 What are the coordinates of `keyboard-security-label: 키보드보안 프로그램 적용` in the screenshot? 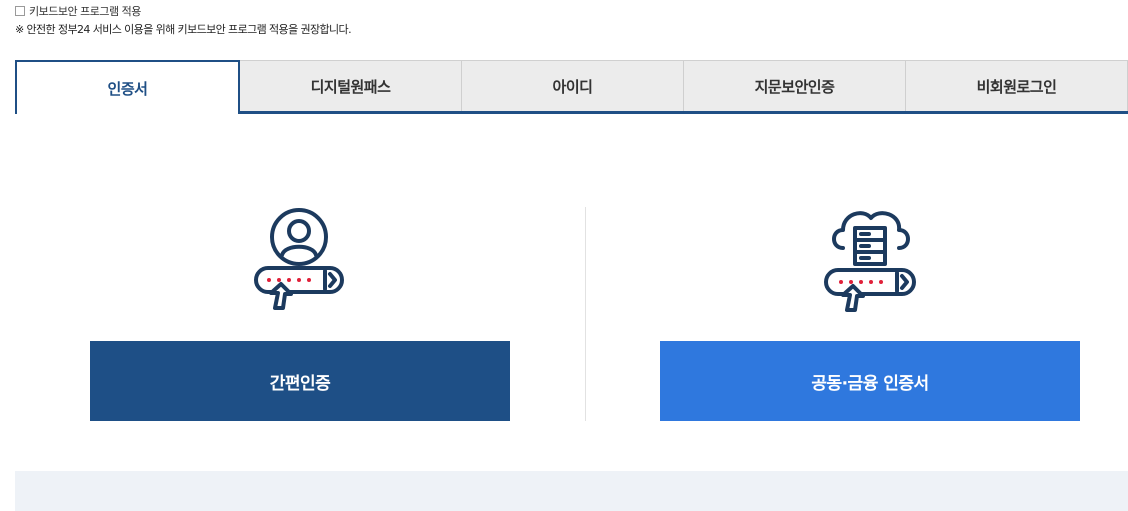 It's located at (85, 11).